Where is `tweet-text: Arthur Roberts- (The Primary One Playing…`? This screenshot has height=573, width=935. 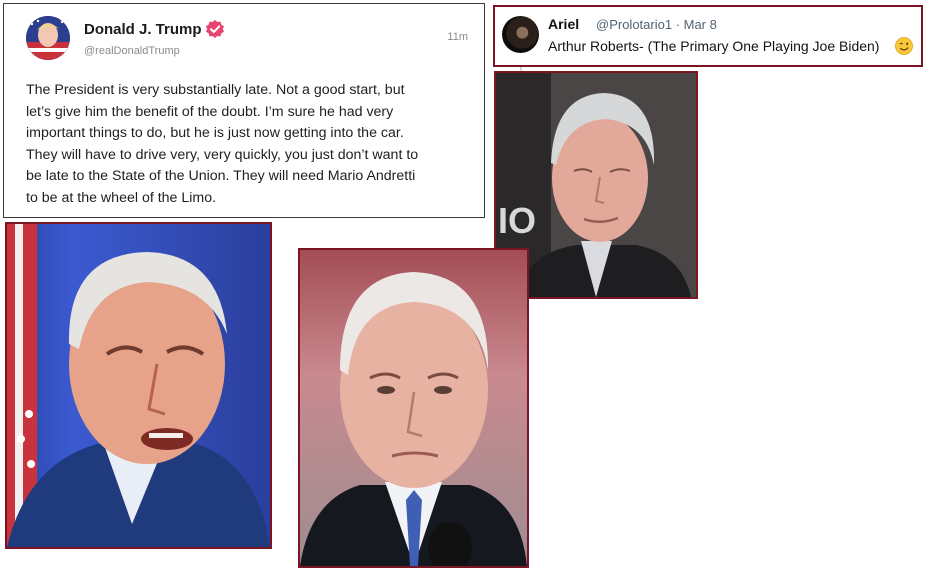 tweet-text: Arthur Roberts- (The Primary One Playing… is located at coordinates (714, 46).